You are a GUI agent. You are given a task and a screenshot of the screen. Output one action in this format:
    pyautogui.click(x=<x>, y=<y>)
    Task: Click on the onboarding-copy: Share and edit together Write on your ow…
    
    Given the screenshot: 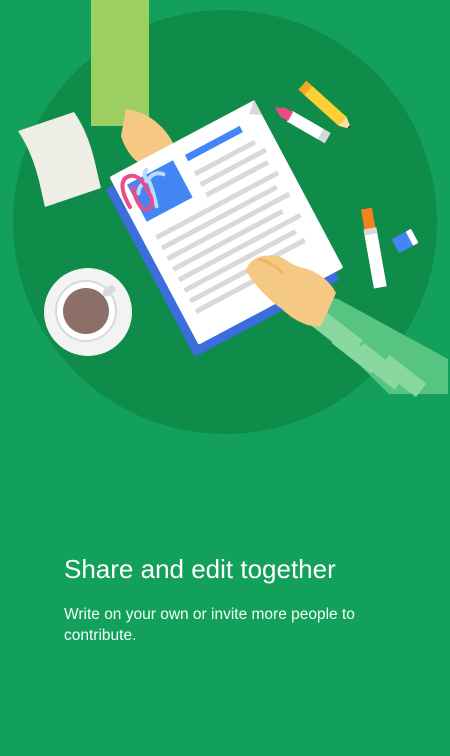 What is the action you would take?
    pyautogui.click(x=239, y=599)
    